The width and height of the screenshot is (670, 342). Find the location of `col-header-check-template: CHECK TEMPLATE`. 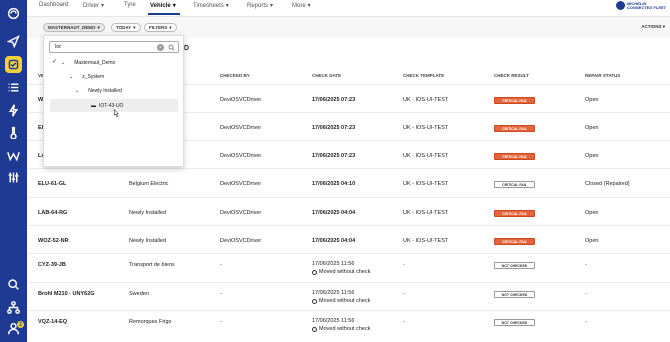

col-header-check-template: CHECK TEMPLATE is located at coordinates (423, 75).